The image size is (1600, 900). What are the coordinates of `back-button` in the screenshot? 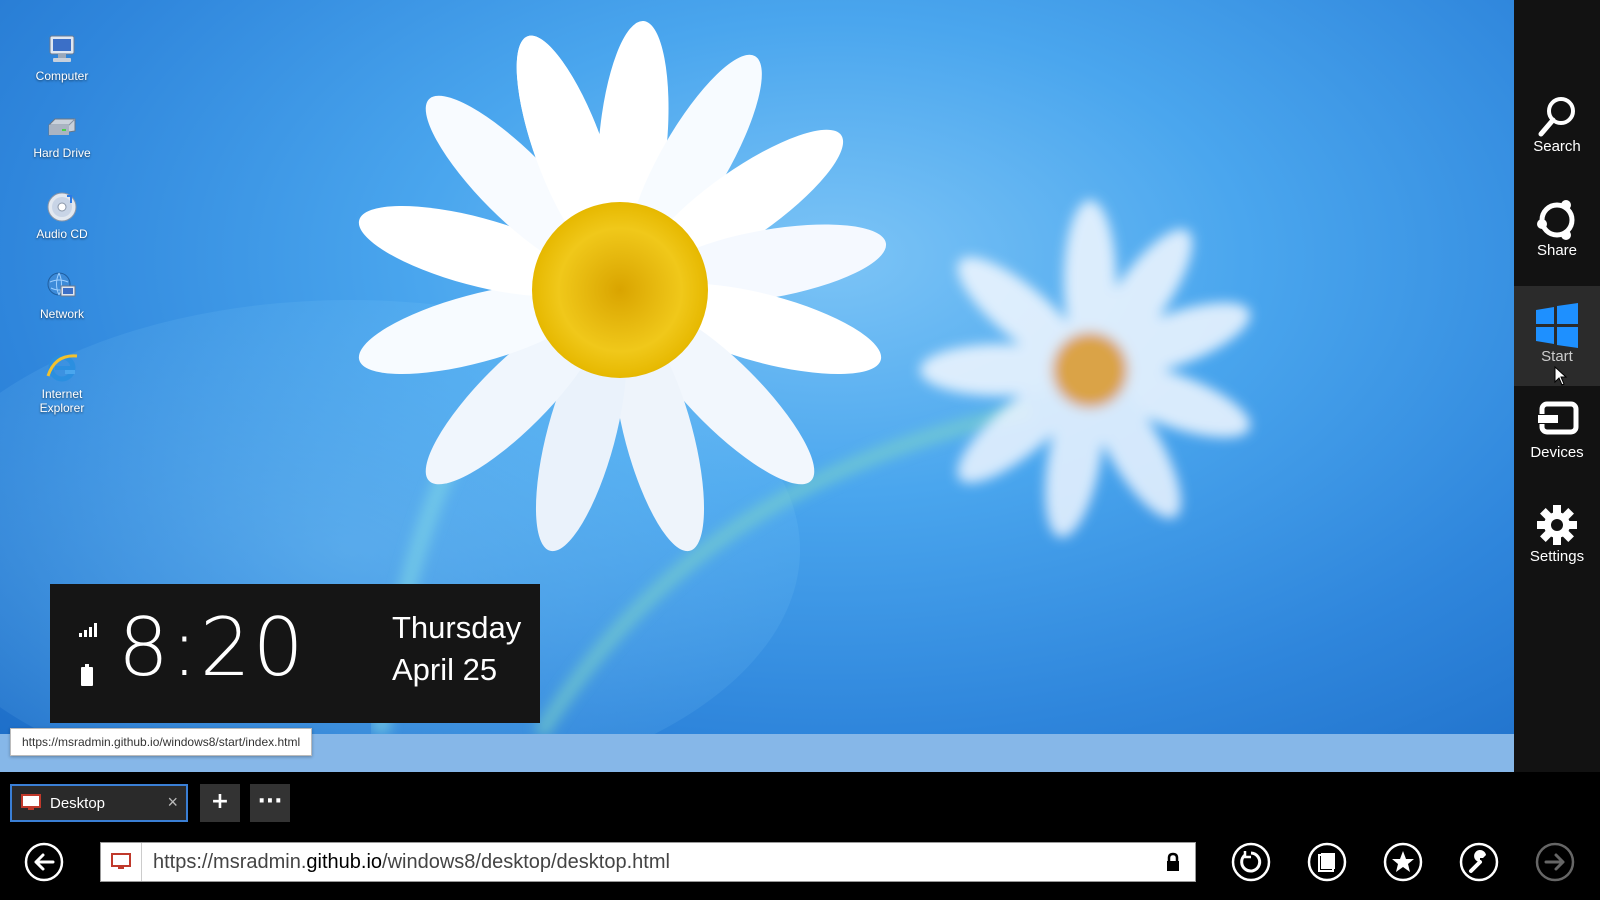 It's located at (44, 862).